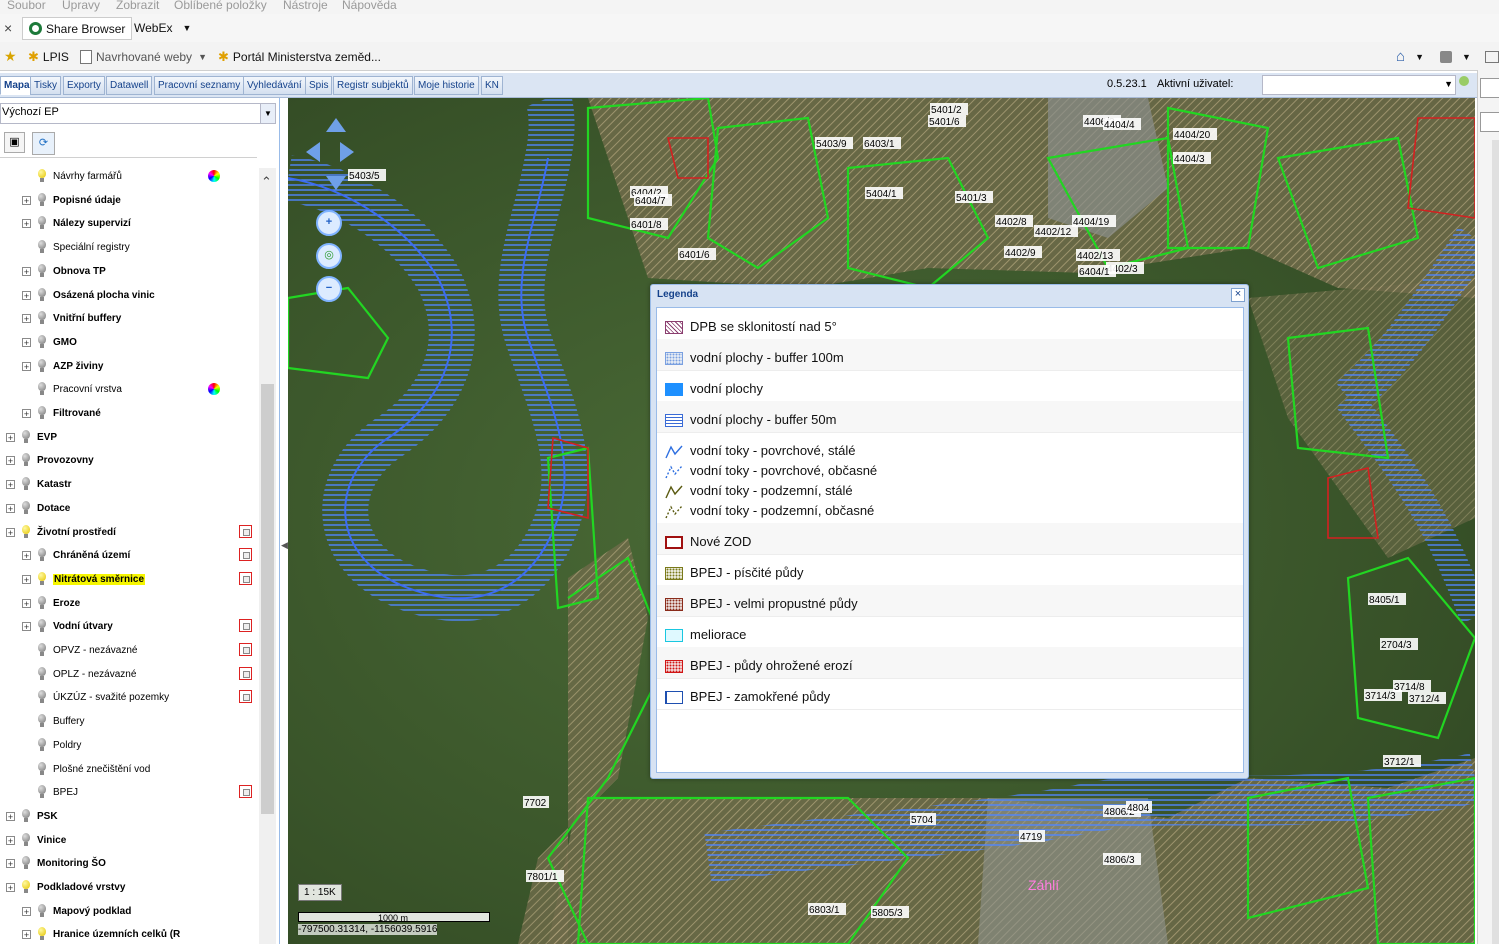  I want to click on tree-scrollbar: ⌃, so click(267, 556).